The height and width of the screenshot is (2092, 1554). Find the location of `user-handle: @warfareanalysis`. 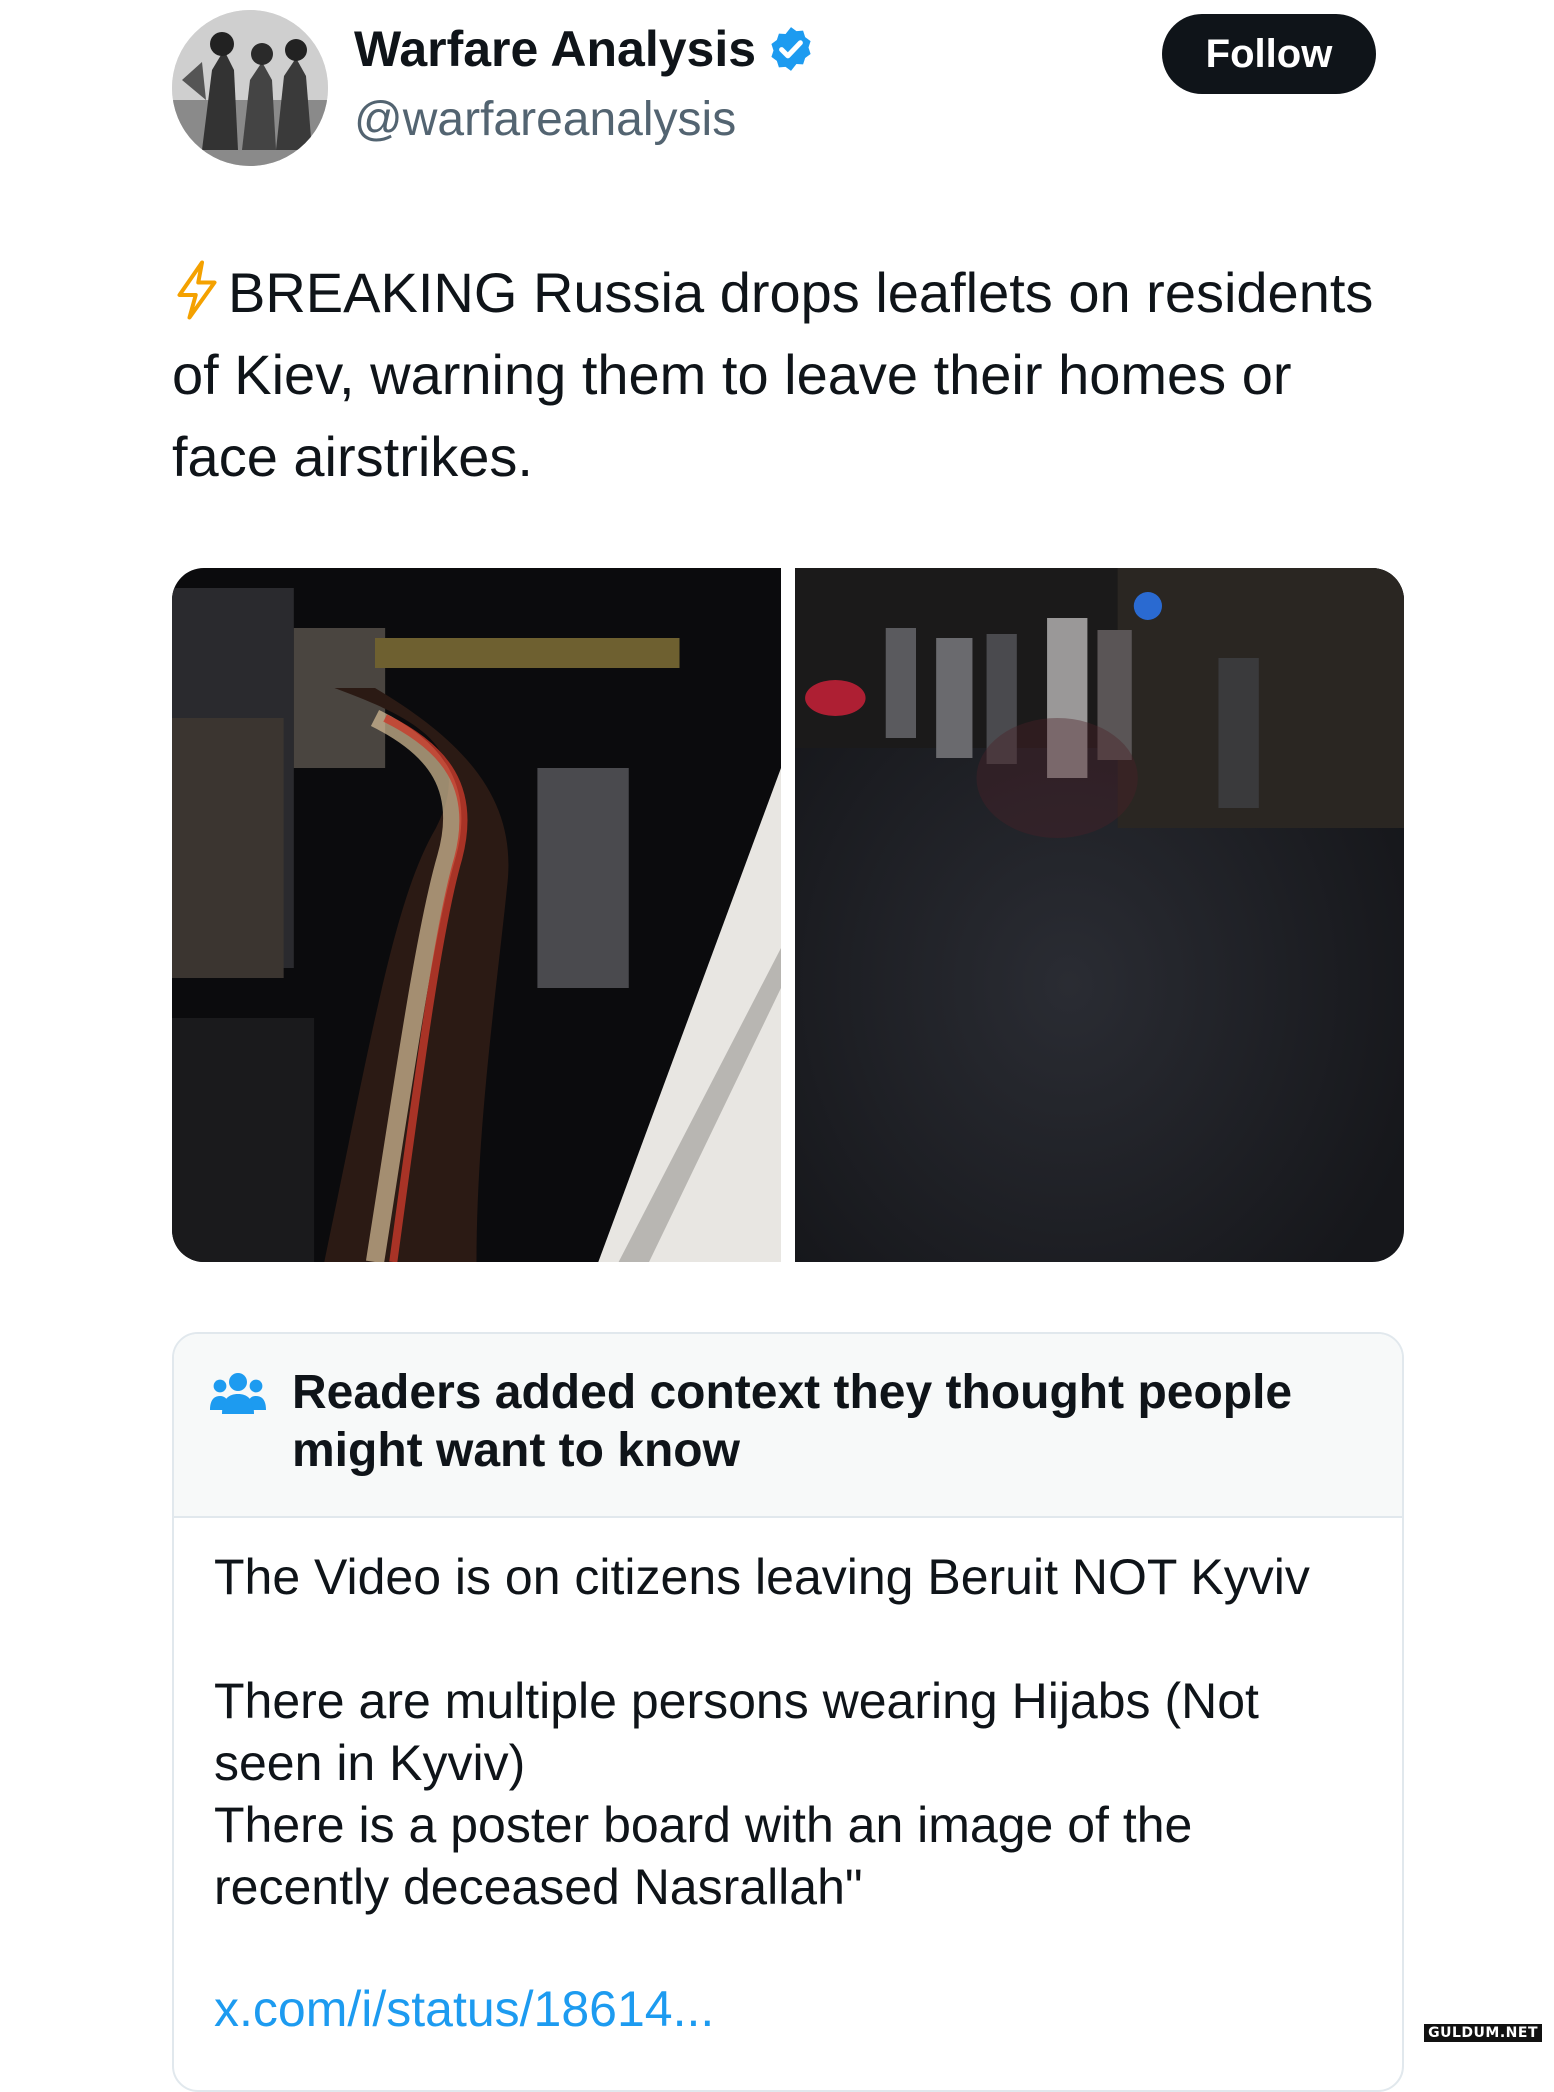

user-handle: @warfareanalysis is located at coordinates (545, 120).